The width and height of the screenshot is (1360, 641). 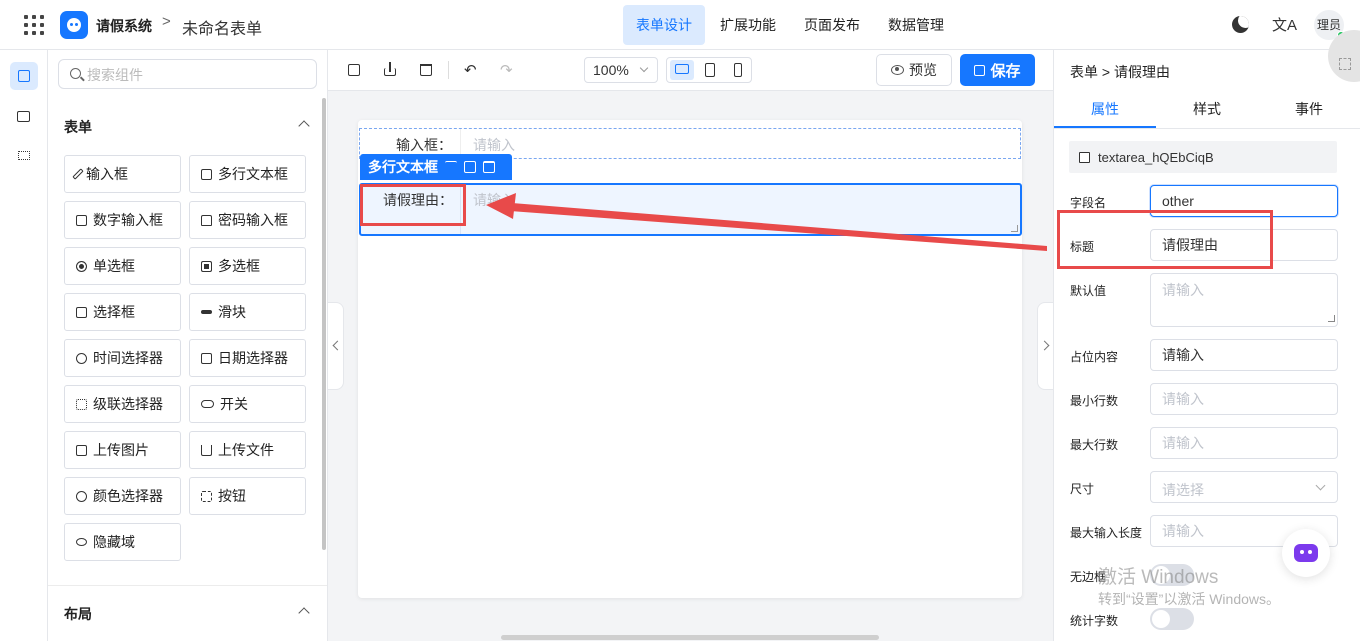 I want to click on rail-code-block-icon, so click(x=24, y=116).